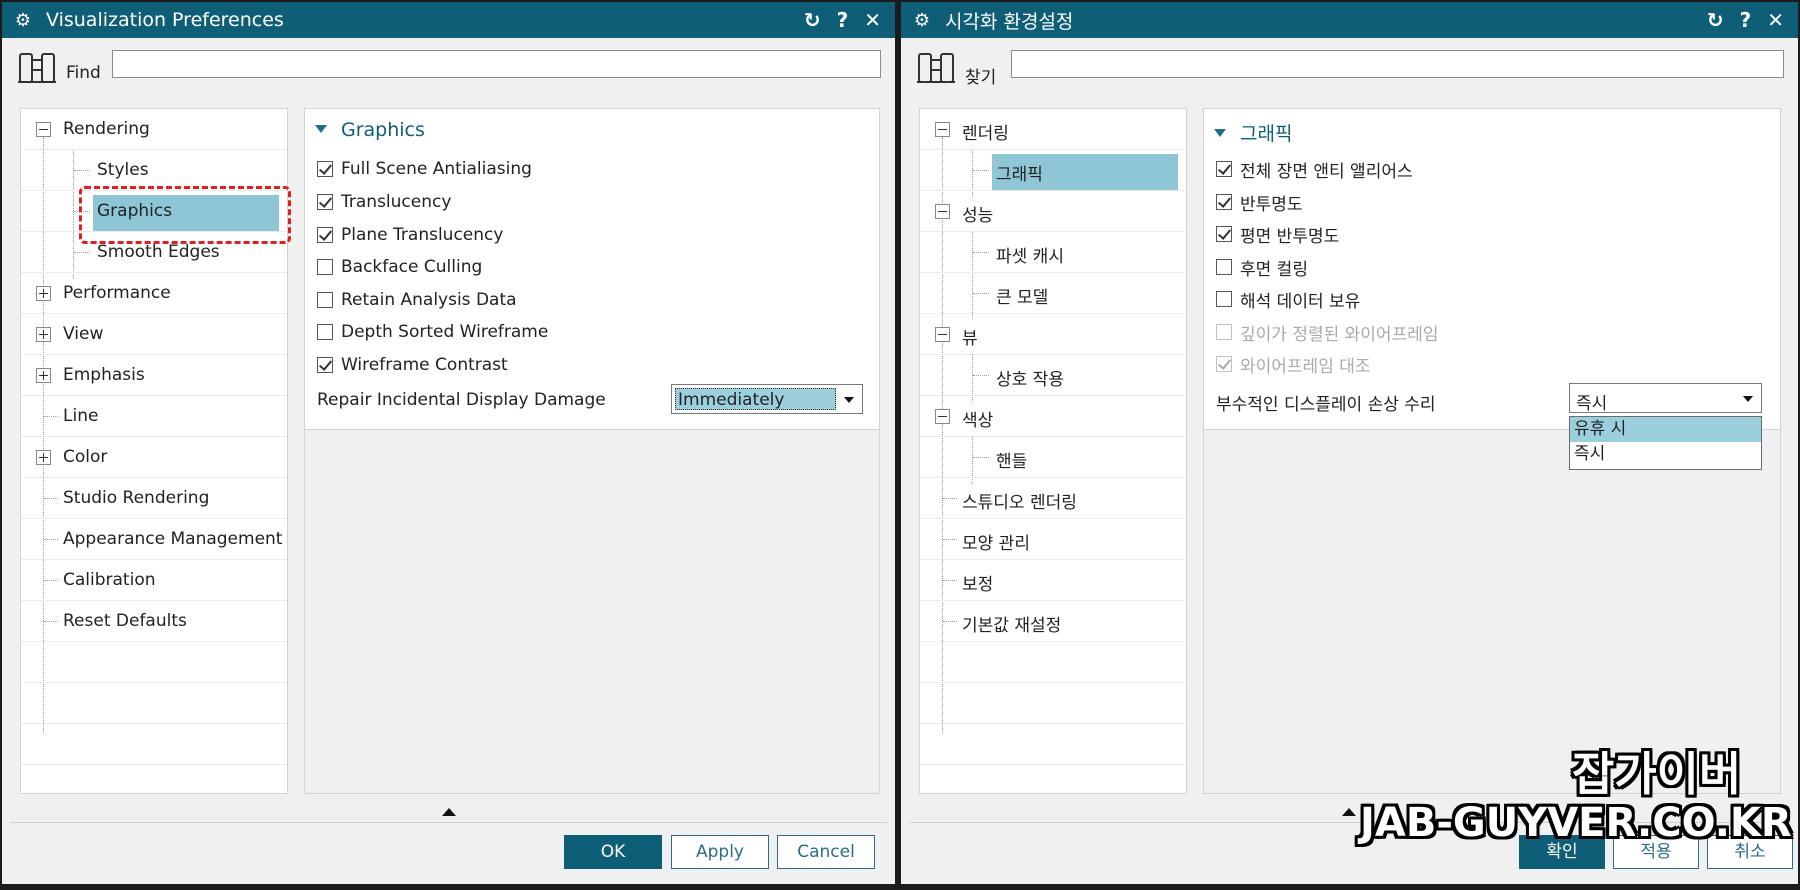 Image resolution: width=1800 pixels, height=890 pixels. What do you see at coordinates (1220, 132) in the screenshot?
I see `collapse-arrow-icon` at bounding box center [1220, 132].